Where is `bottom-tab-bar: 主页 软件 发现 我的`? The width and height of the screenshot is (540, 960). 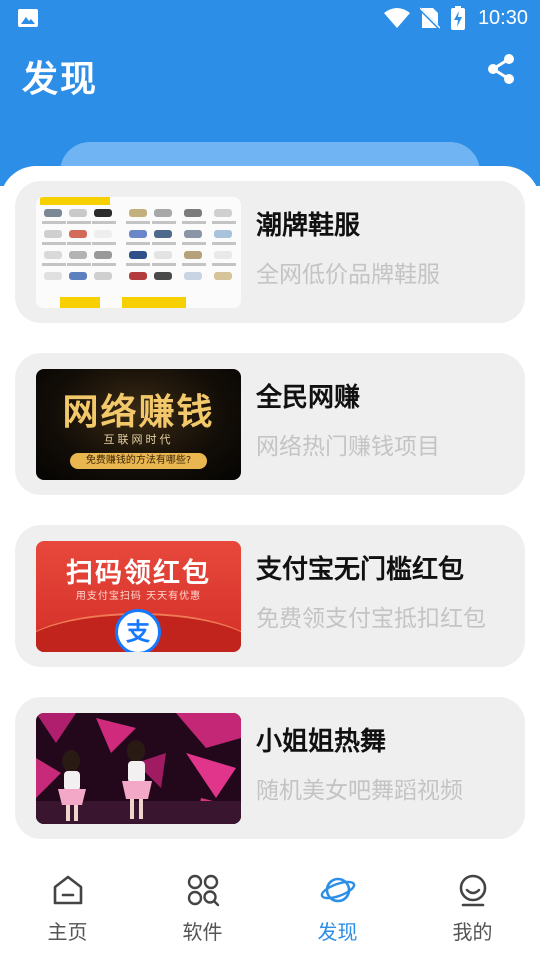 bottom-tab-bar: 主页 软件 发现 我的 is located at coordinates (270, 913).